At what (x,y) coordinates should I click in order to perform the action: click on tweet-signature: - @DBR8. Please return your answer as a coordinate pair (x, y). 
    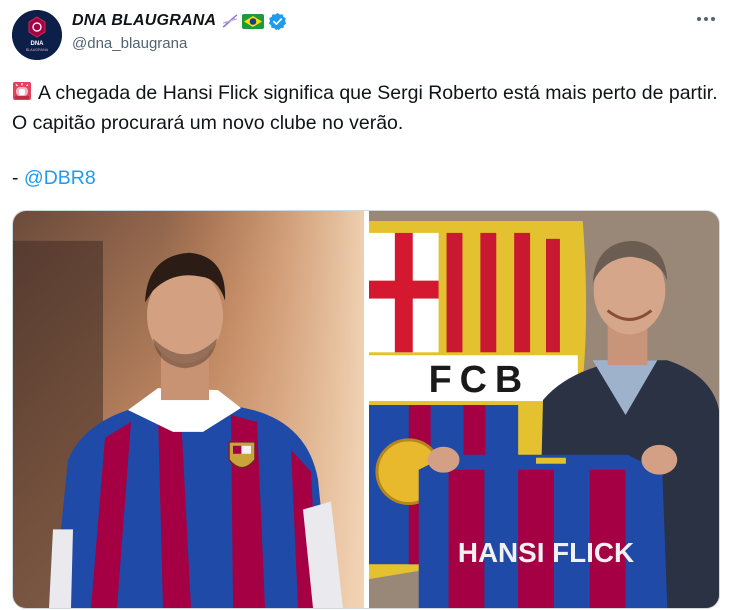
    Looking at the image, I should click on (54, 178).